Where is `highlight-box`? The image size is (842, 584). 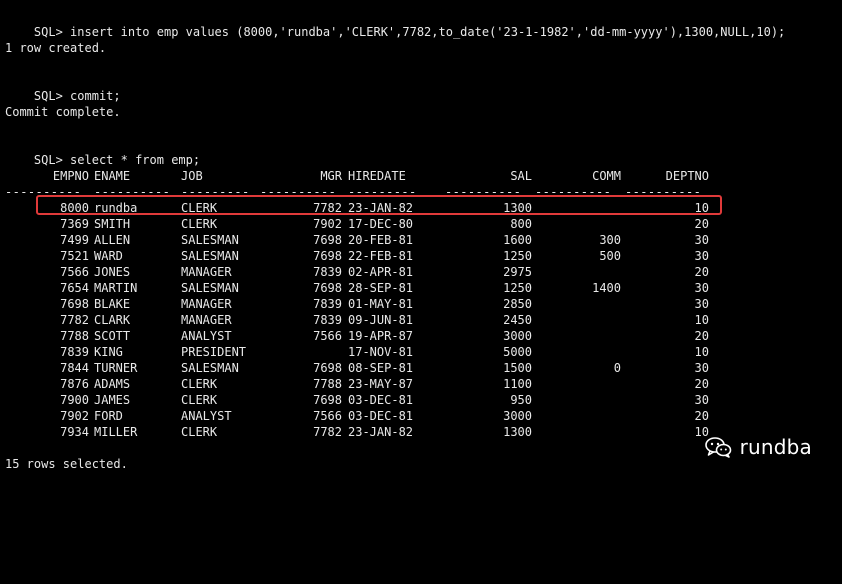
highlight-box is located at coordinates (379, 205).